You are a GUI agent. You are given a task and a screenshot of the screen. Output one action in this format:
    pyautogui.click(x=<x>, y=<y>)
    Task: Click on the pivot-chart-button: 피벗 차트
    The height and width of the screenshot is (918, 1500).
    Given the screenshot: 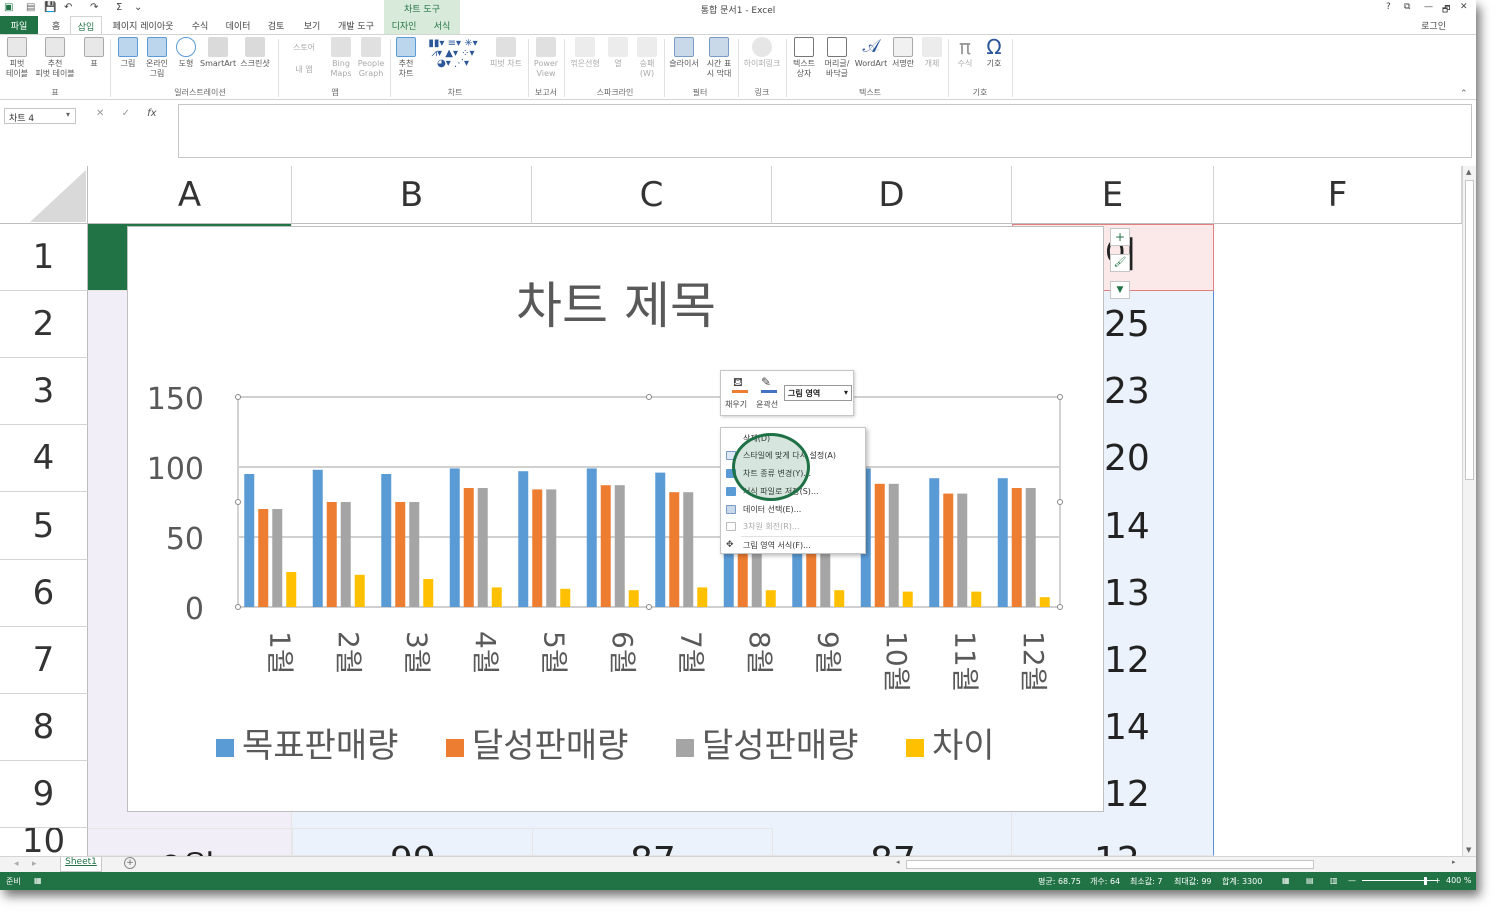 What is the action you would take?
    pyautogui.click(x=506, y=53)
    